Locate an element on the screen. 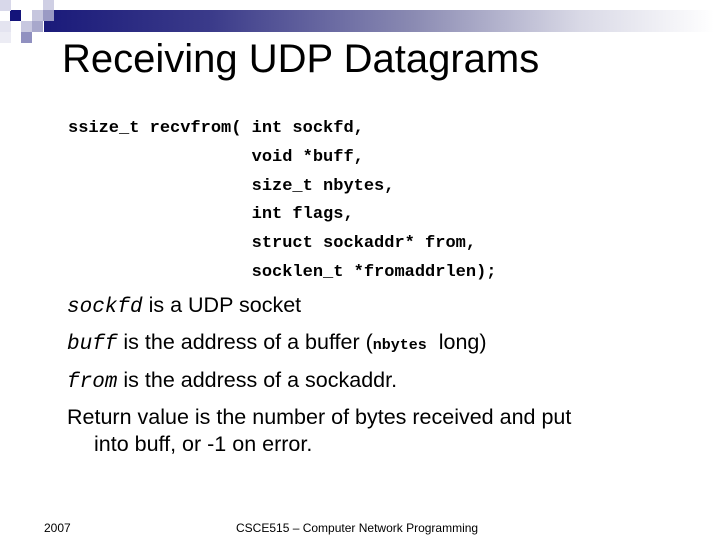 The width and height of the screenshot is (720, 540). bullet-text-after: long) is located at coordinates (456, 342).